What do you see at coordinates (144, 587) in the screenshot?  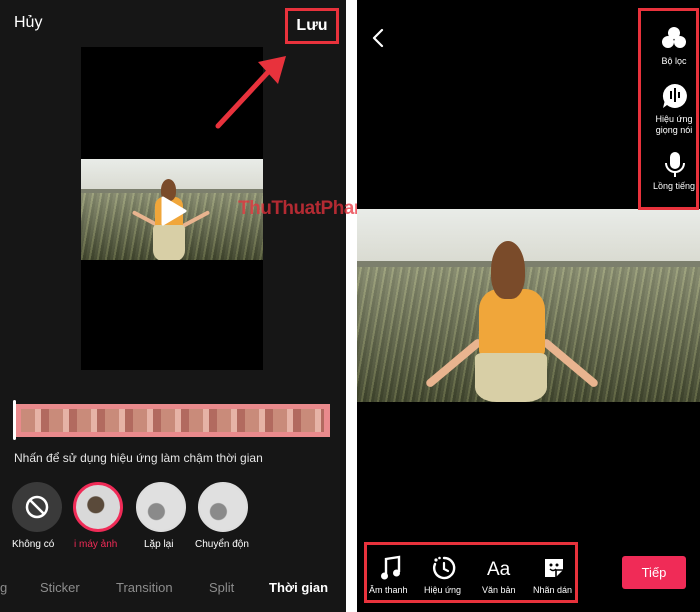 I see `tab-transition: Transition` at bounding box center [144, 587].